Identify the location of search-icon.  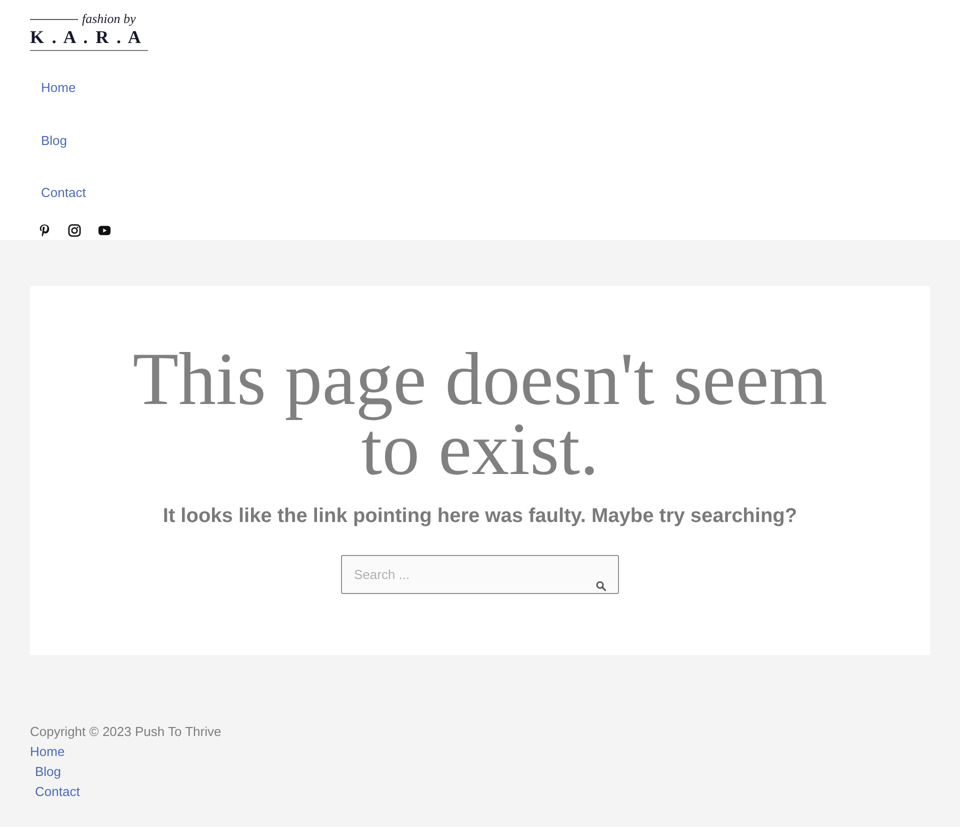
(601, 586).